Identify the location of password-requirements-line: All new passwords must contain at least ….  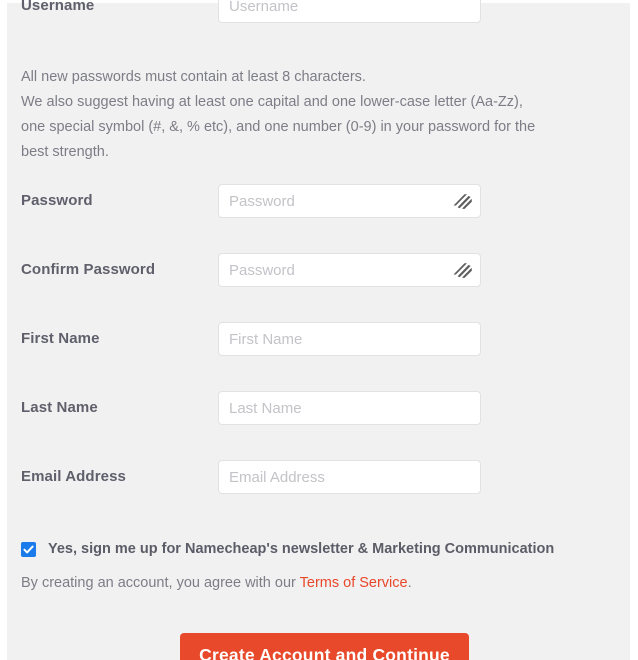
(193, 77).